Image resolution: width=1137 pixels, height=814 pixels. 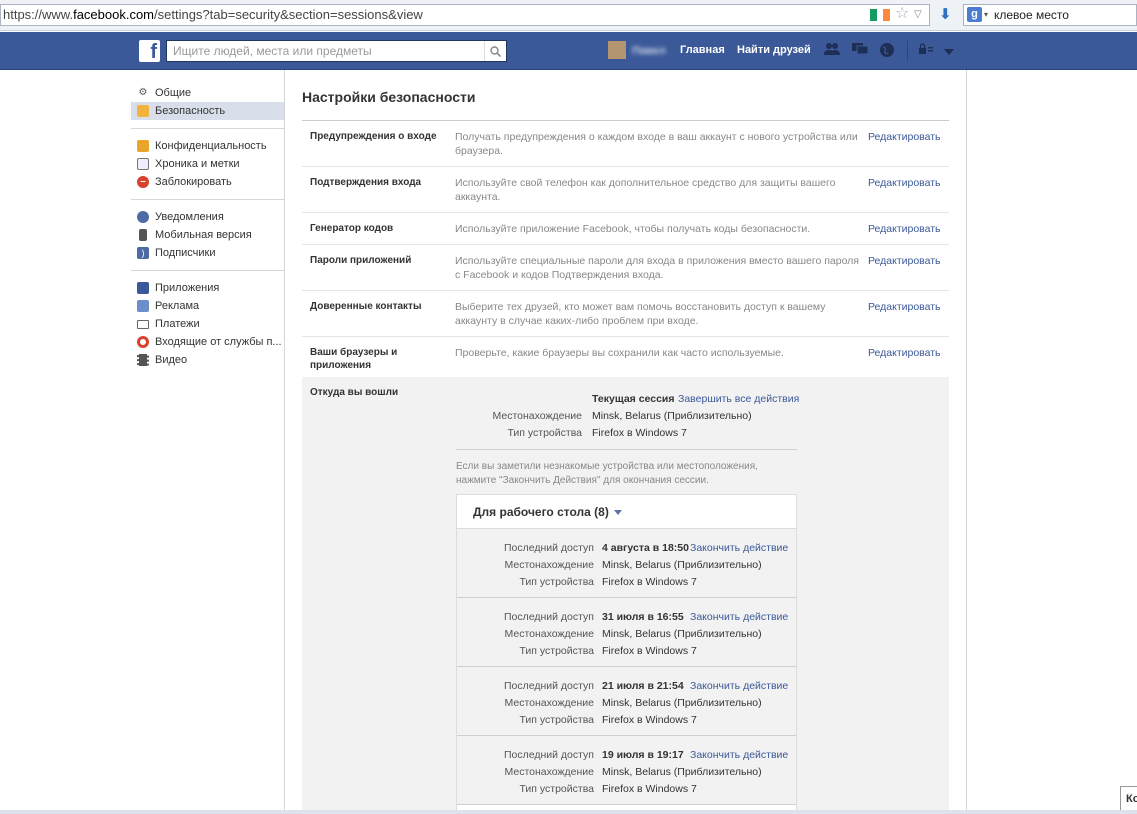 What do you see at coordinates (907, 51) in the screenshot?
I see `header-divider` at bounding box center [907, 51].